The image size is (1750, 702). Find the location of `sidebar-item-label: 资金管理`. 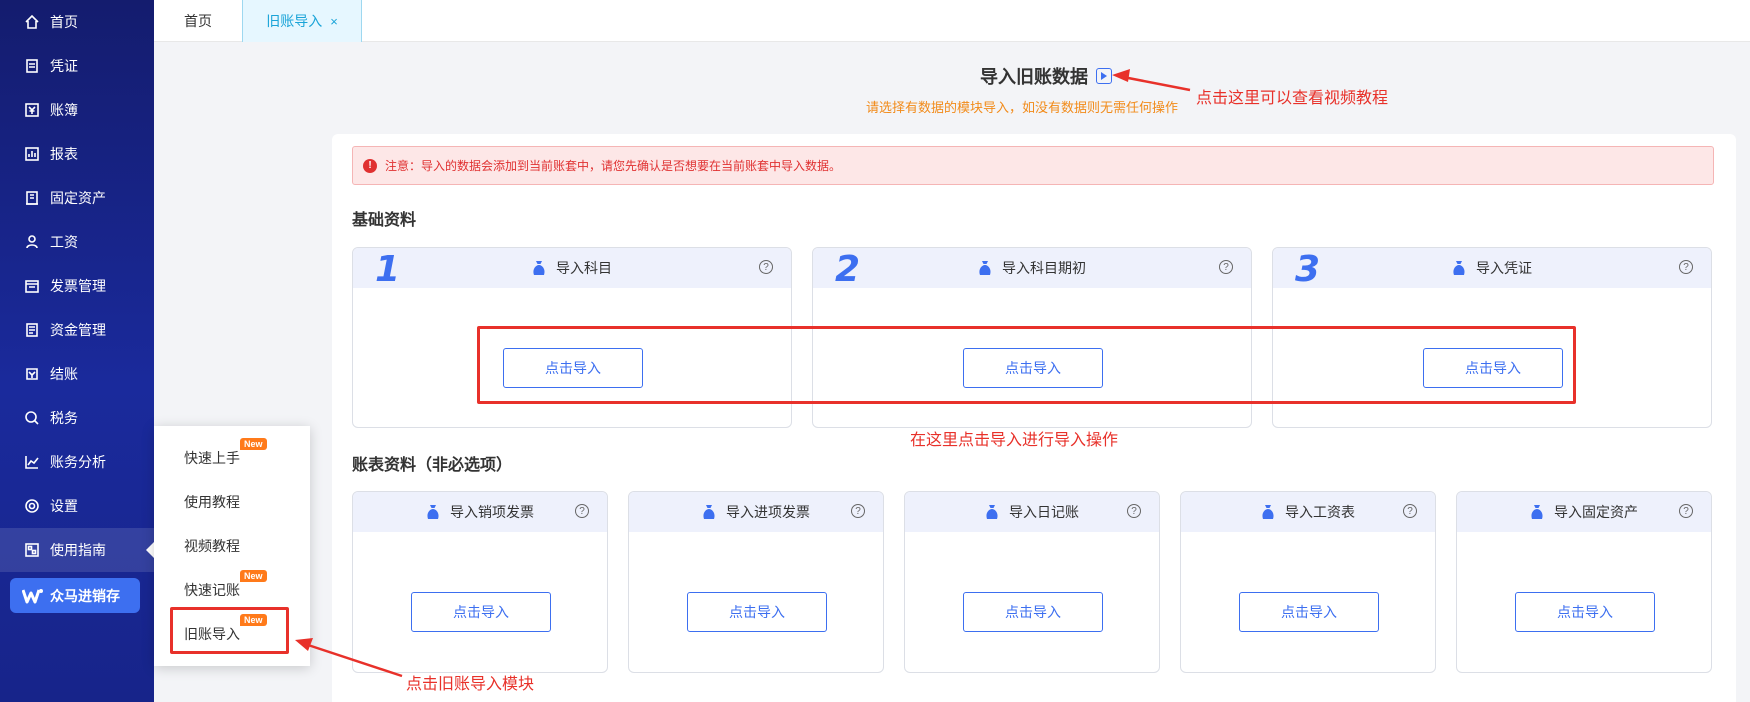

sidebar-item-label: 资金管理 is located at coordinates (78, 330).